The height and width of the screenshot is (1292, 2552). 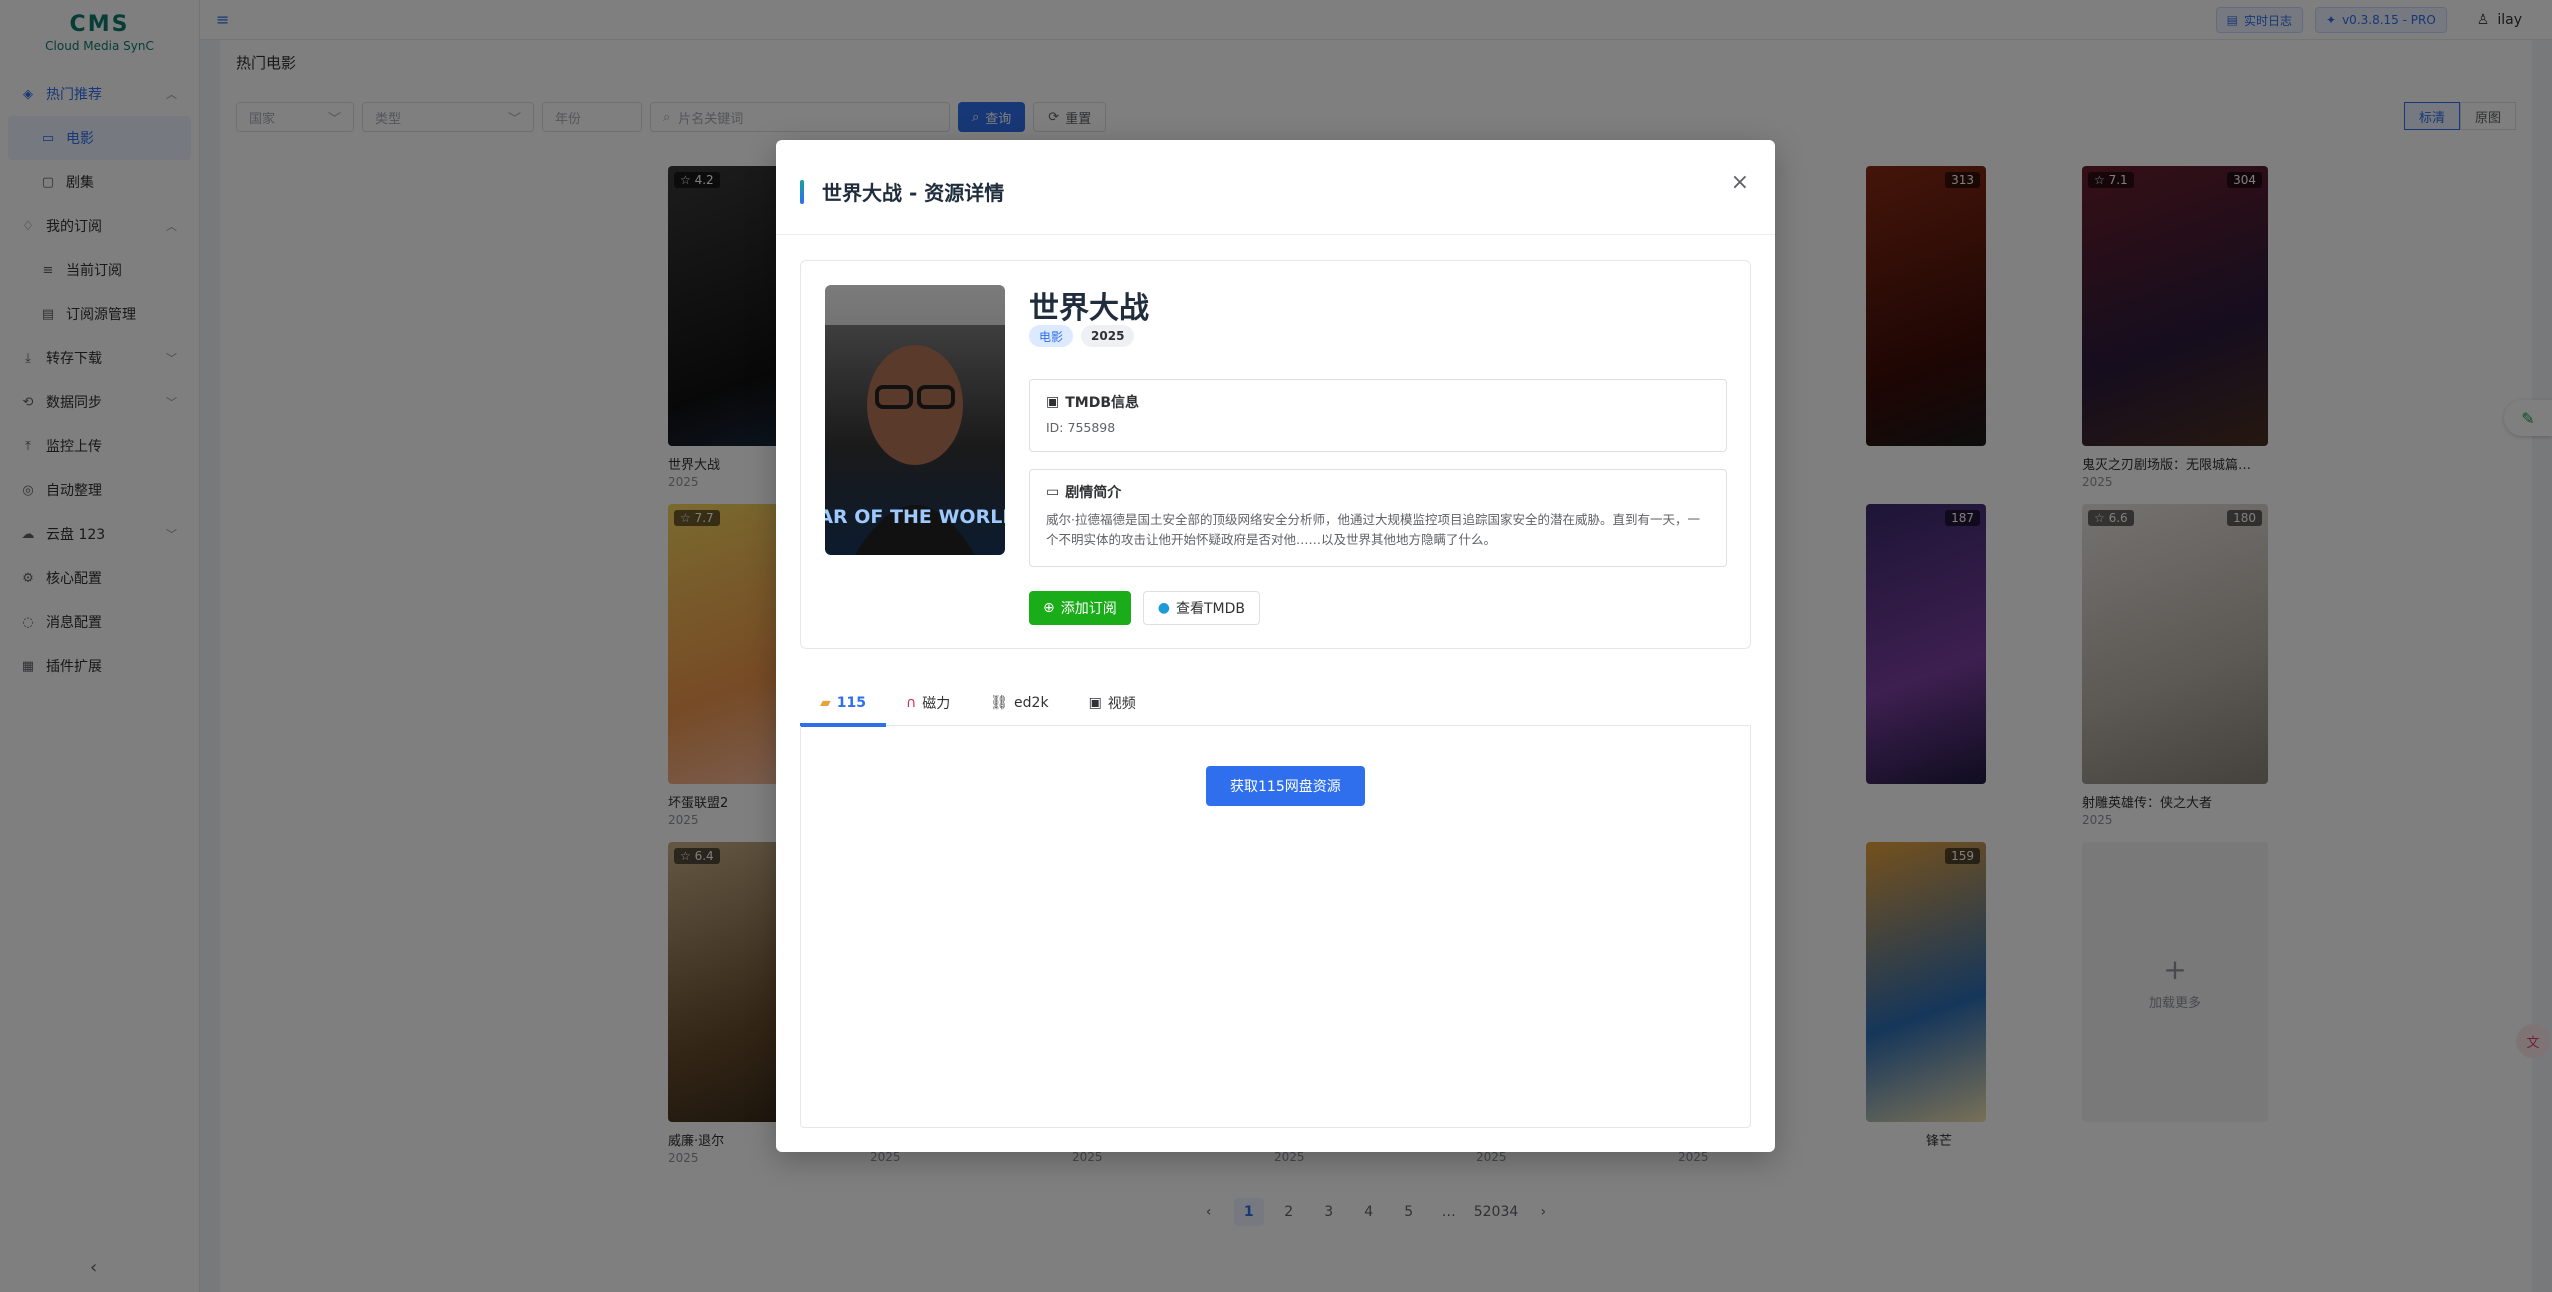 I want to click on tab-ed2k: ⛓ ed2k, so click(x=1019, y=703).